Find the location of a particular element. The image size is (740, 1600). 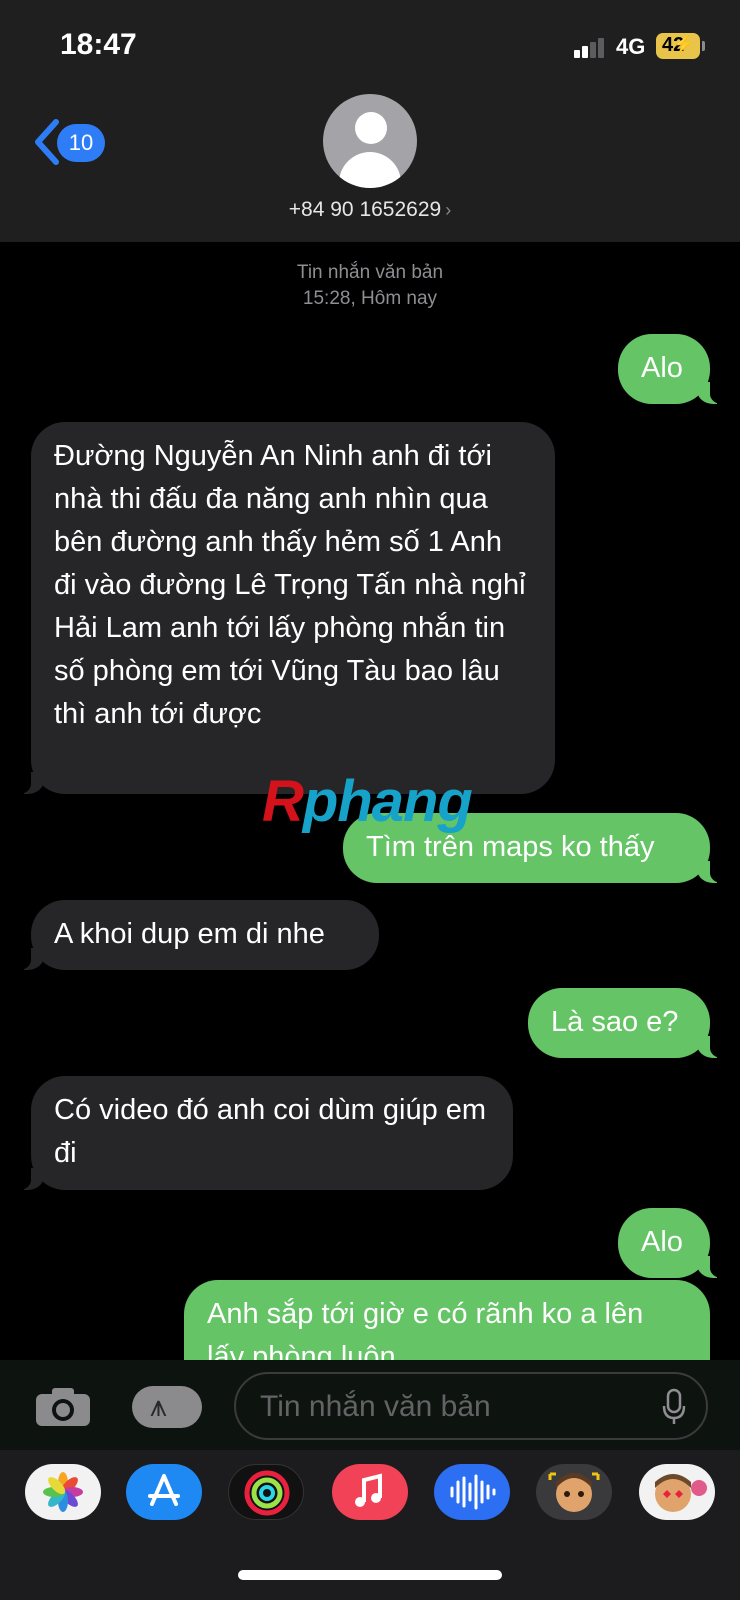

message-input-field is located at coordinates (471, 1406).